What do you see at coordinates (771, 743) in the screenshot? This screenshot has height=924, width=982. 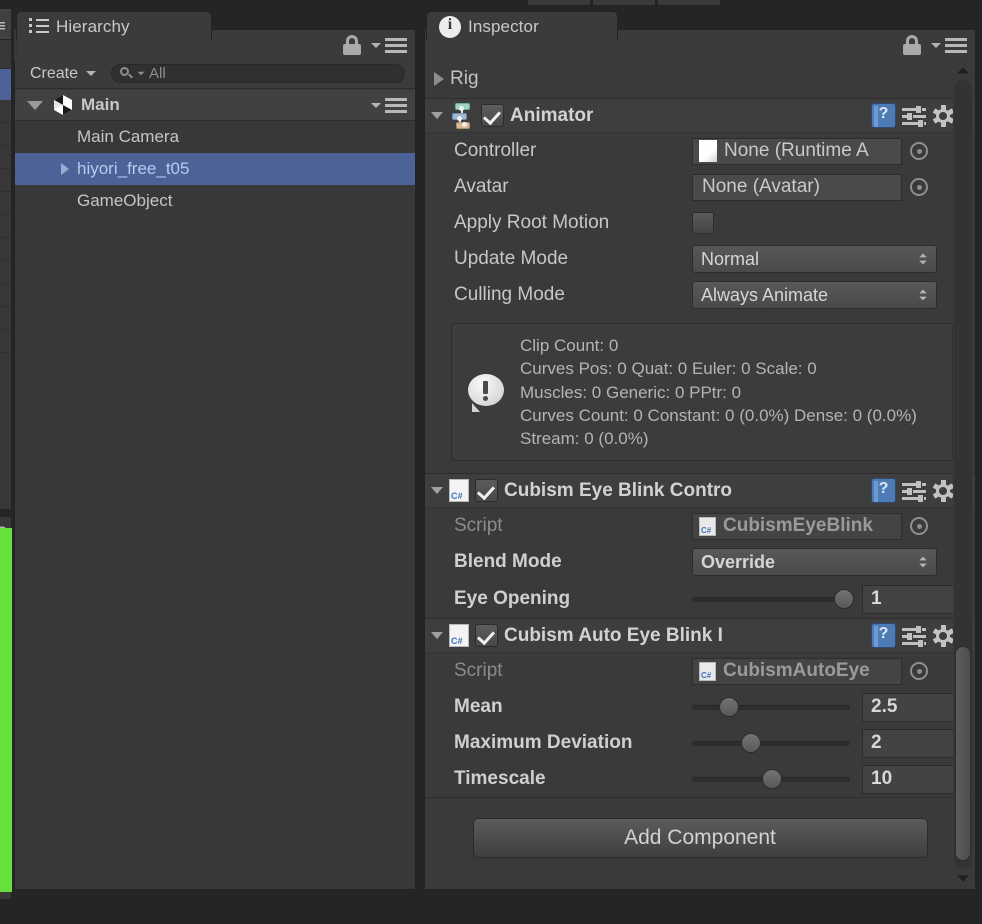 I see `maximum-deviation-slider` at bounding box center [771, 743].